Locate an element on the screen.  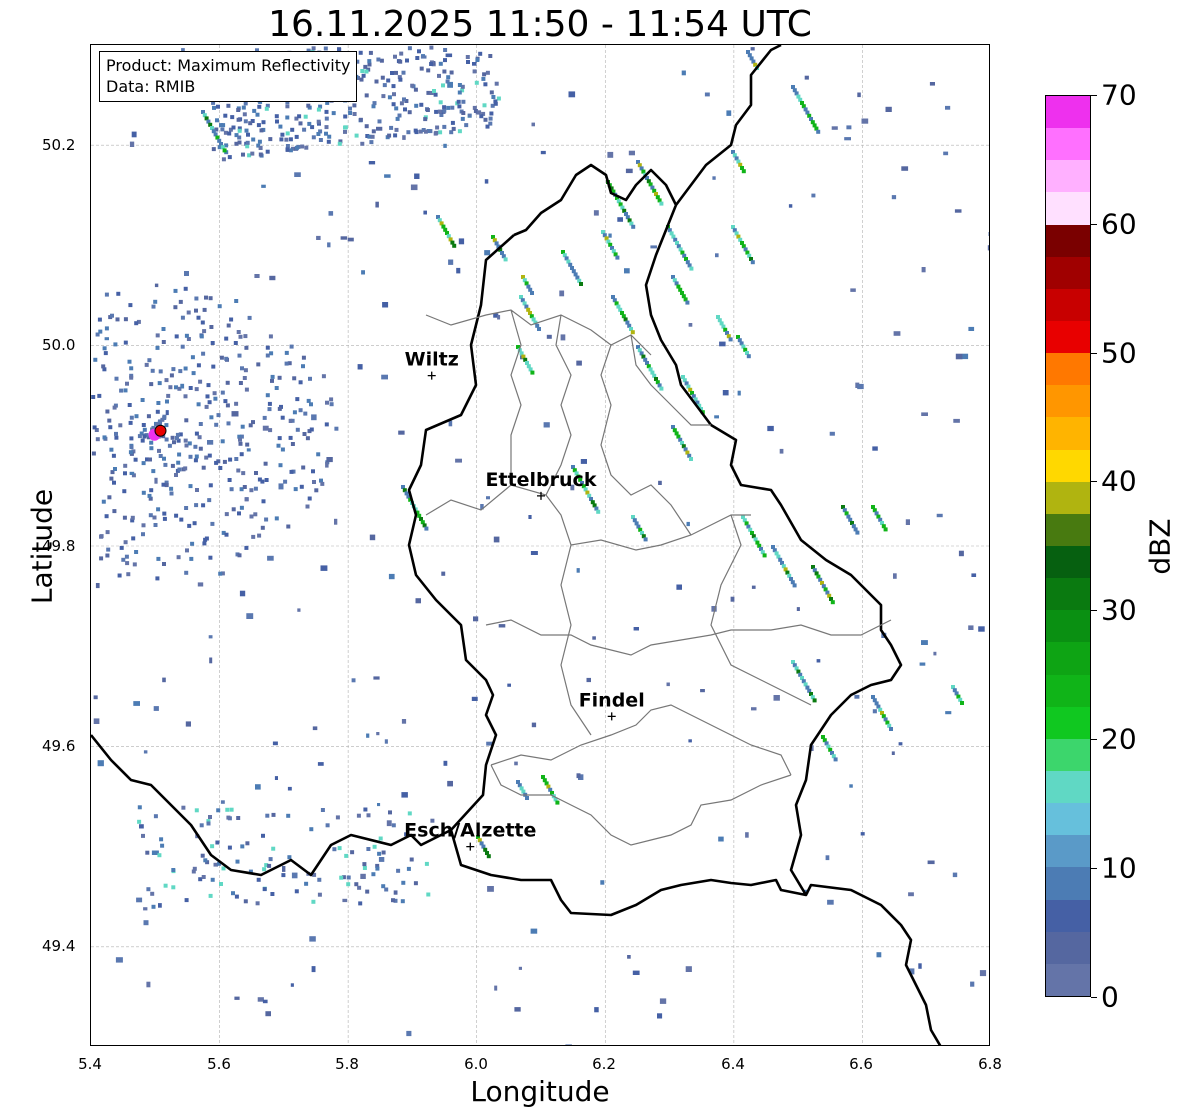
colorbar-tick-mark is located at coordinates (1094, 610).